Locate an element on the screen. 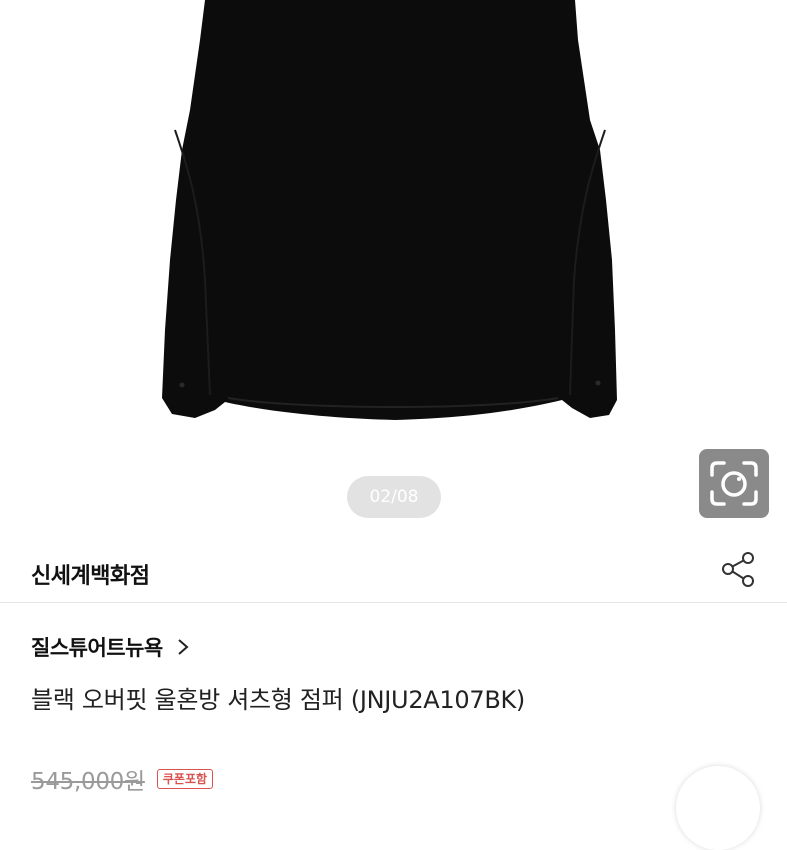  camera-lens-button is located at coordinates (734, 483).